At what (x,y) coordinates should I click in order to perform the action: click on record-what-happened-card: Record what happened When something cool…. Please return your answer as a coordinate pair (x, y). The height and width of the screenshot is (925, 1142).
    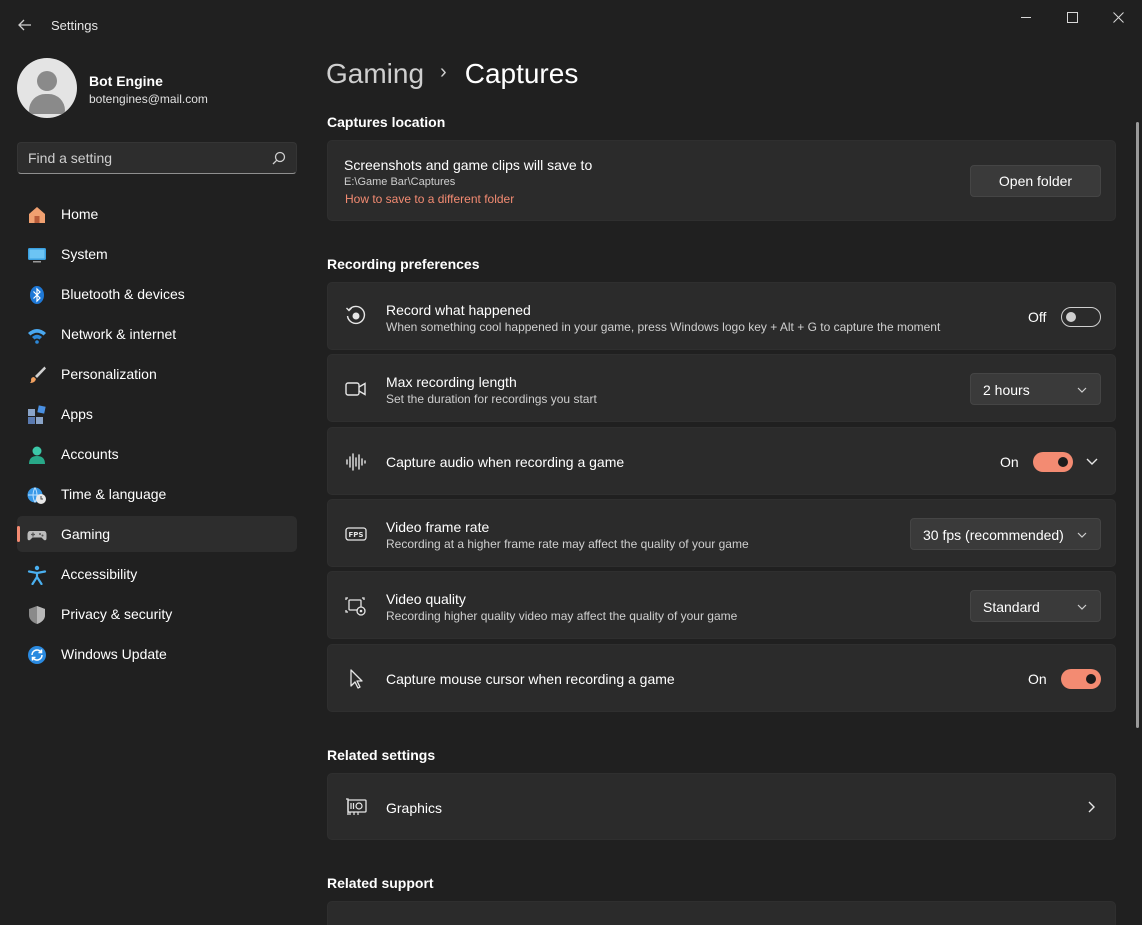
    Looking at the image, I should click on (721, 316).